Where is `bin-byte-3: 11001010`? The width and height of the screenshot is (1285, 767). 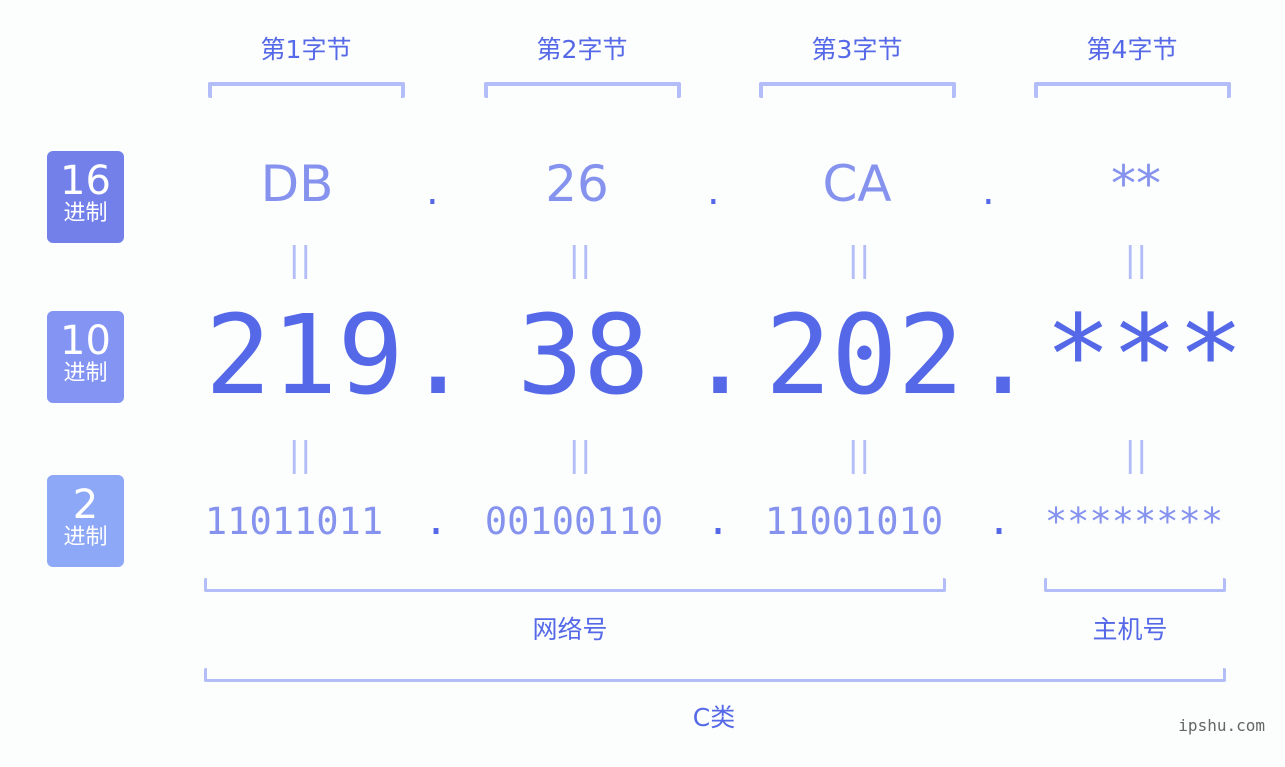 bin-byte-3: 11001010 is located at coordinates (854, 521).